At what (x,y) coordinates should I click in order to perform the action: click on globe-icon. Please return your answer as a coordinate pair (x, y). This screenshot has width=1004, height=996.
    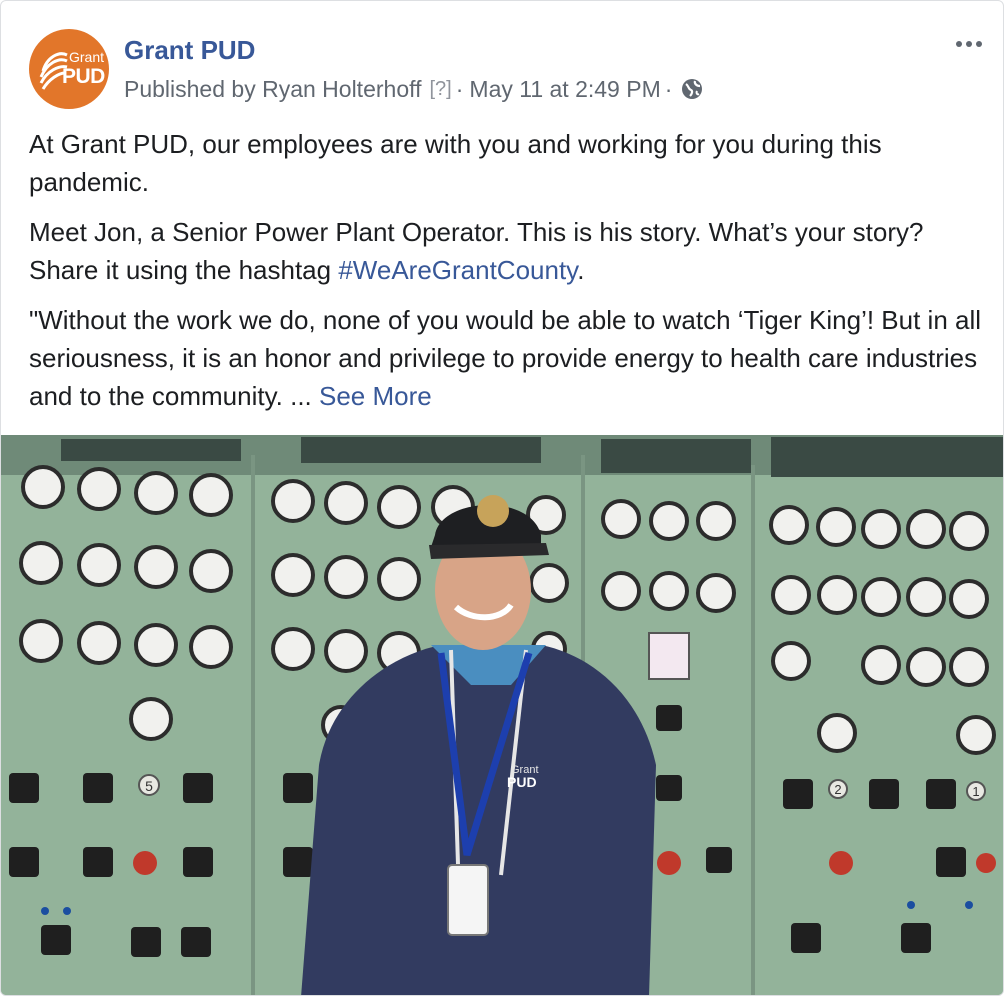
    Looking at the image, I should click on (692, 89).